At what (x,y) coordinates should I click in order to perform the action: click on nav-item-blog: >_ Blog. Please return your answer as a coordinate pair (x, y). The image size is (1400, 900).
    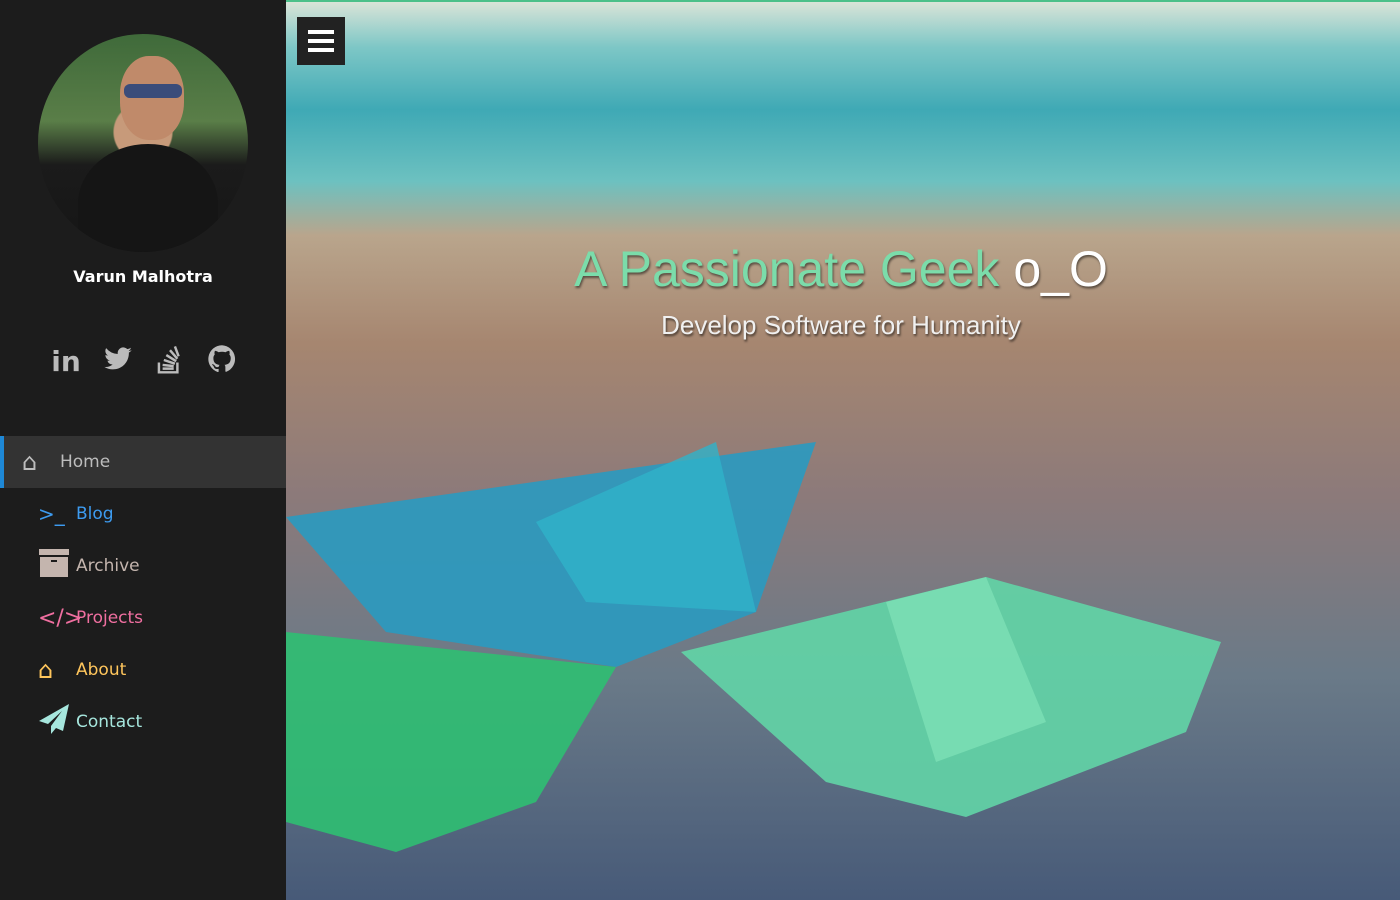
    Looking at the image, I should click on (143, 514).